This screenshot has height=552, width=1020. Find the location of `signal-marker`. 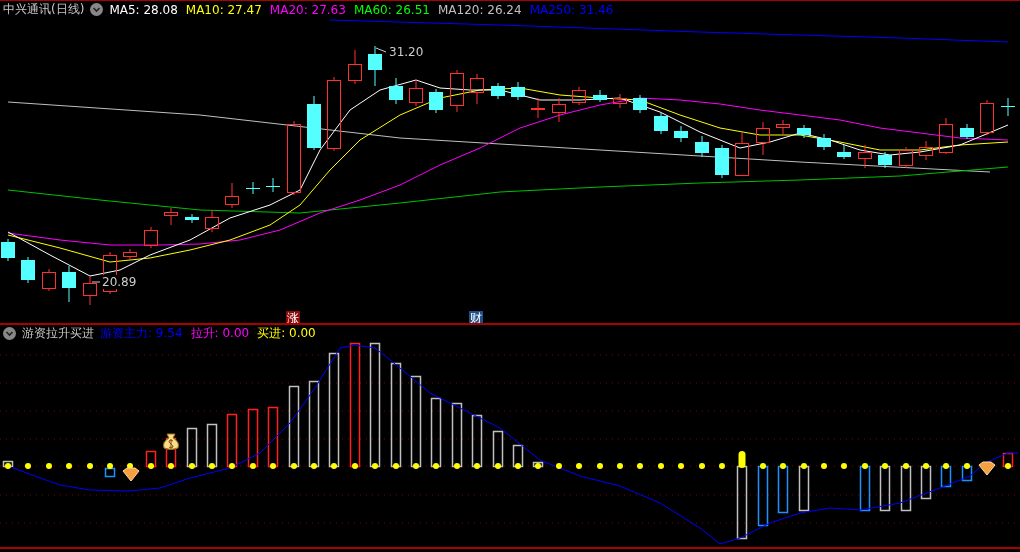

signal-marker is located at coordinates (742, 459).